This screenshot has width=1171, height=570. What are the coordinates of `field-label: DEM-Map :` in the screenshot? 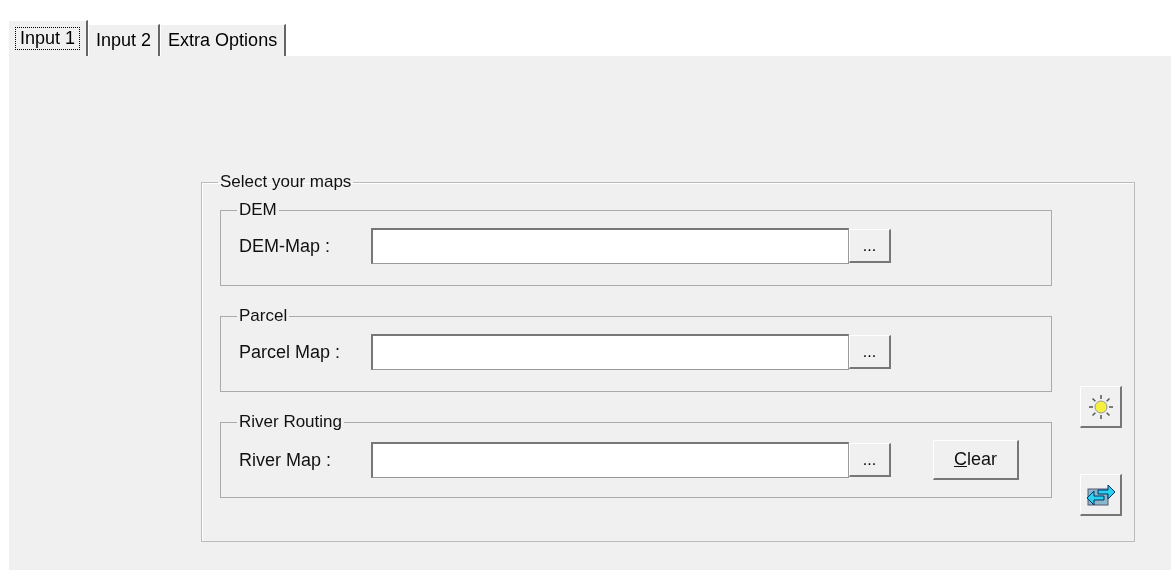 It's located at (285, 246).